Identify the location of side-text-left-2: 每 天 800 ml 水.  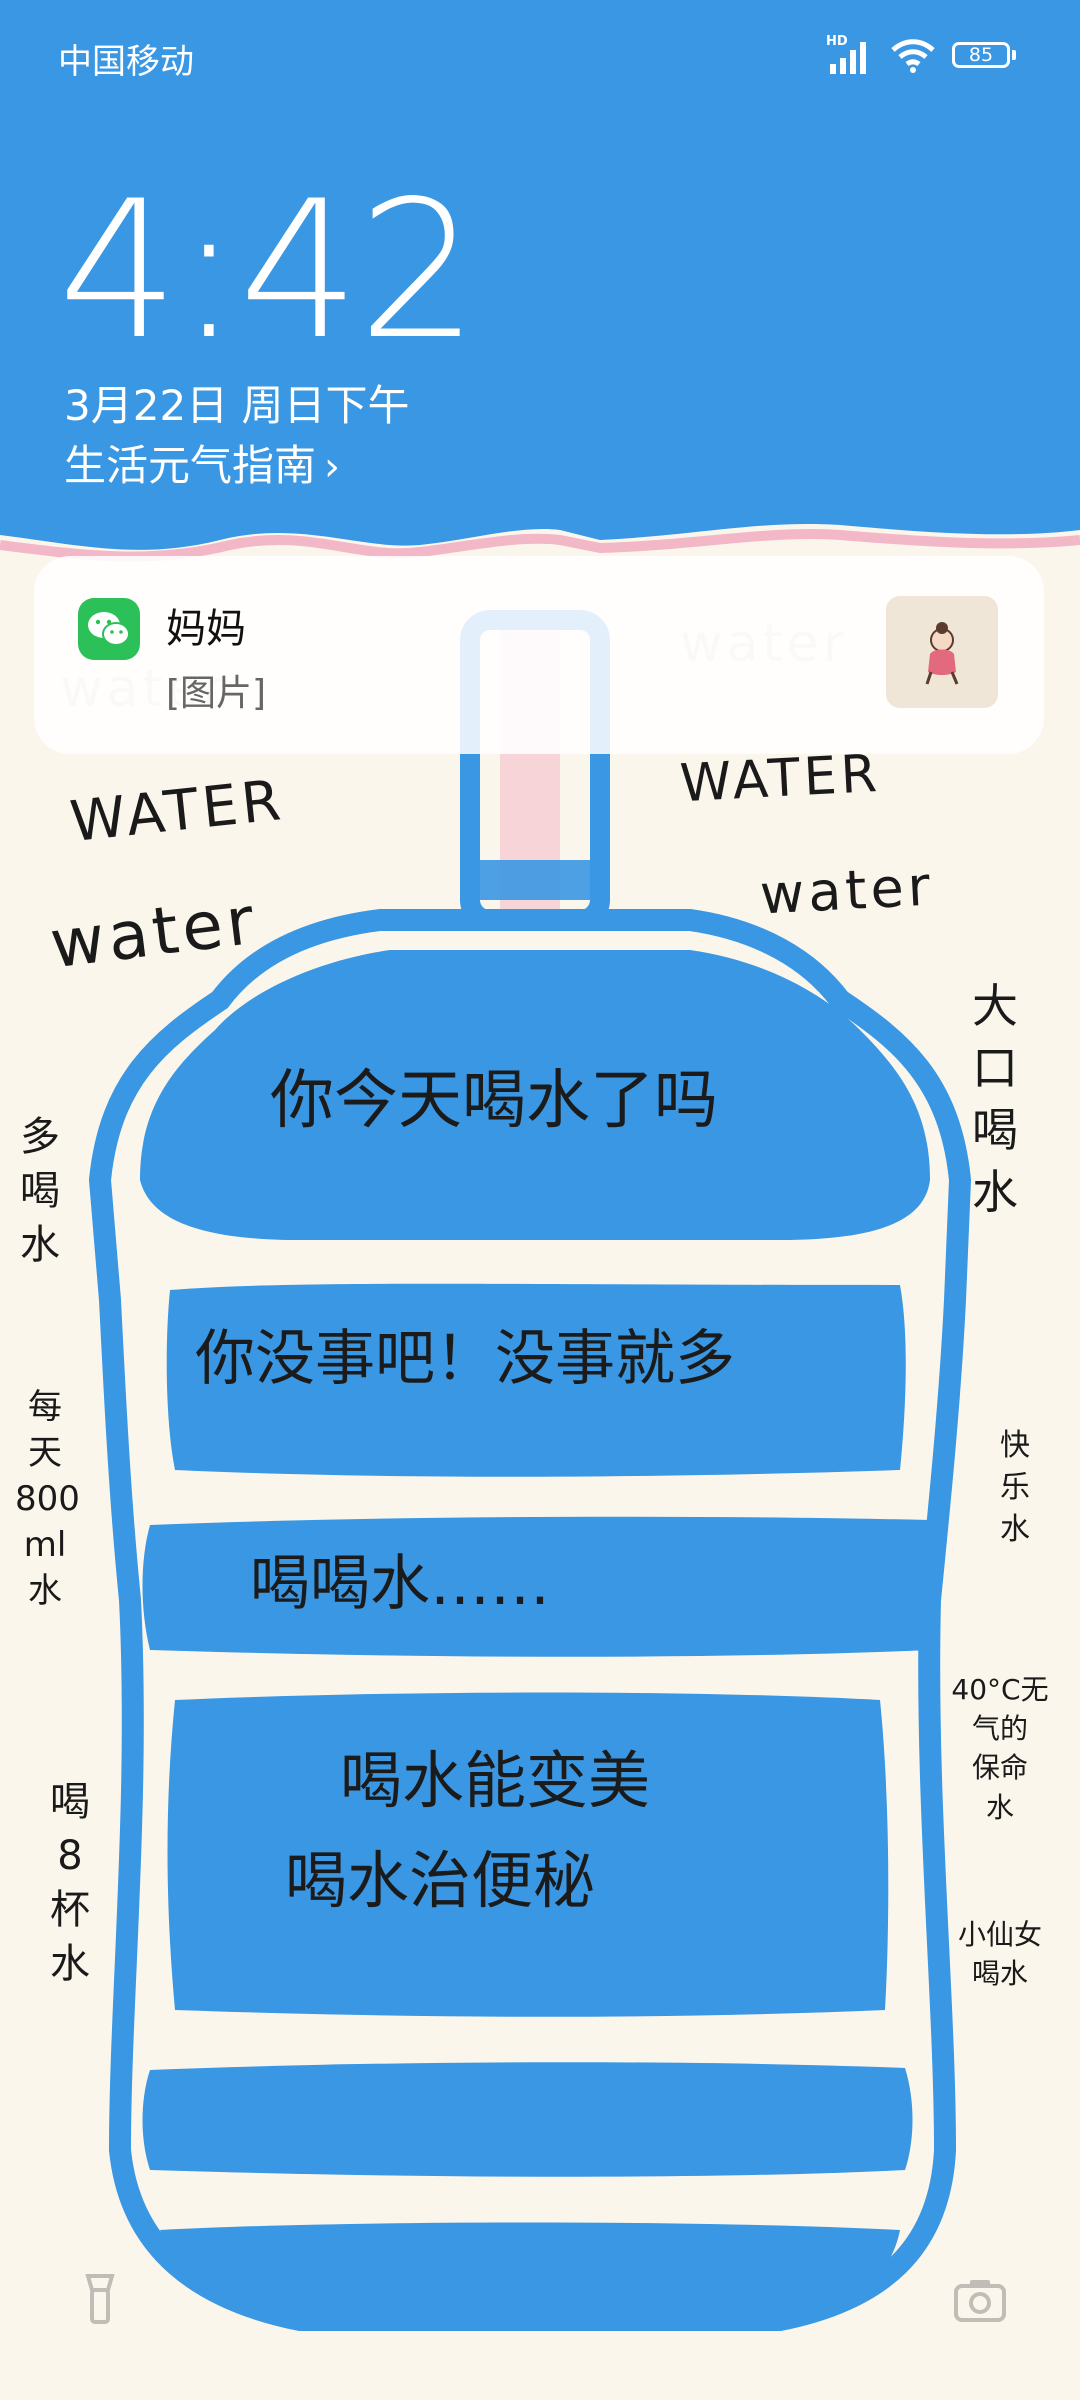
(47, 1499).